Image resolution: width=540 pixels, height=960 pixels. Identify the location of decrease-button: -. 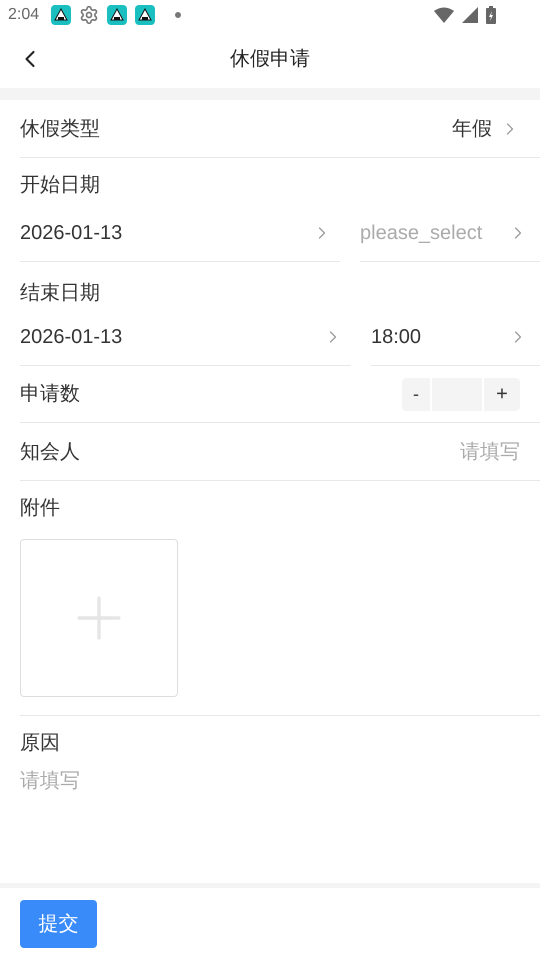
(416, 394).